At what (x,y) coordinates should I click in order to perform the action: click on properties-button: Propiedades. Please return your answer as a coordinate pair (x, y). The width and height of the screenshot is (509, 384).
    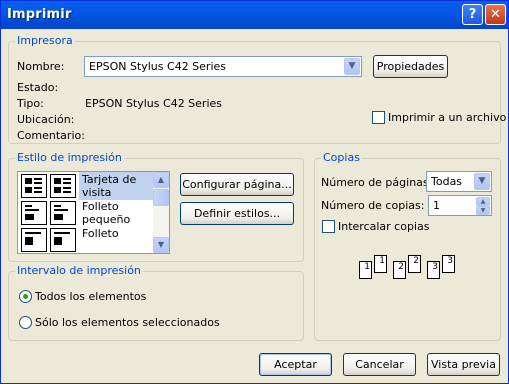
    Looking at the image, I should click on (410, 66).